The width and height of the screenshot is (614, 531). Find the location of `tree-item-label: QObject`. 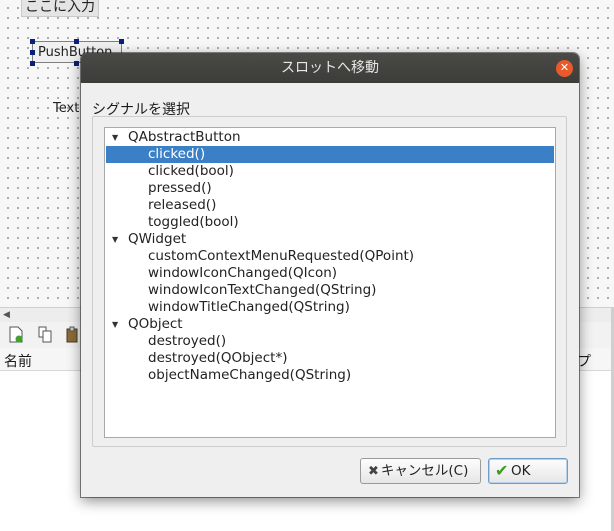

tree-item-label: QObject is located at coordinates (155, 324).